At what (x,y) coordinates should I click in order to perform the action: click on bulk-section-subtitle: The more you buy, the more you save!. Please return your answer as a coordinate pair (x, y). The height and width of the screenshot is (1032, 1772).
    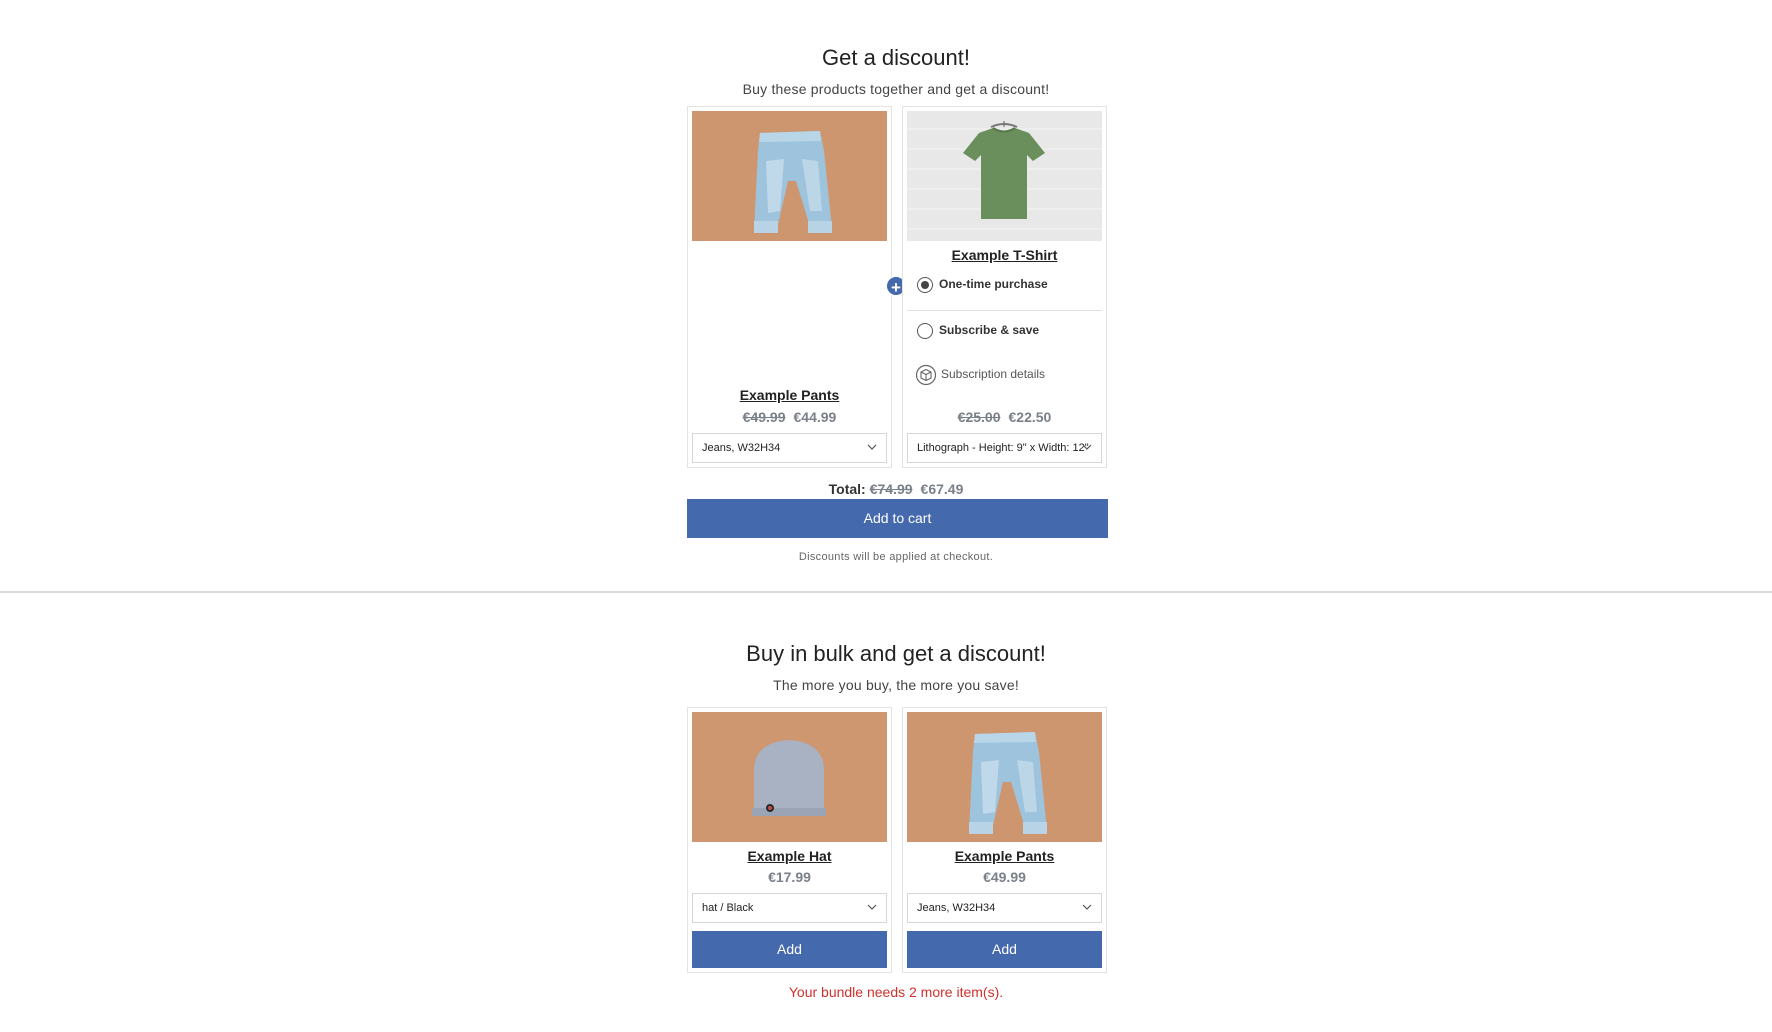
    Looking at the image, I should click on (896, 685).